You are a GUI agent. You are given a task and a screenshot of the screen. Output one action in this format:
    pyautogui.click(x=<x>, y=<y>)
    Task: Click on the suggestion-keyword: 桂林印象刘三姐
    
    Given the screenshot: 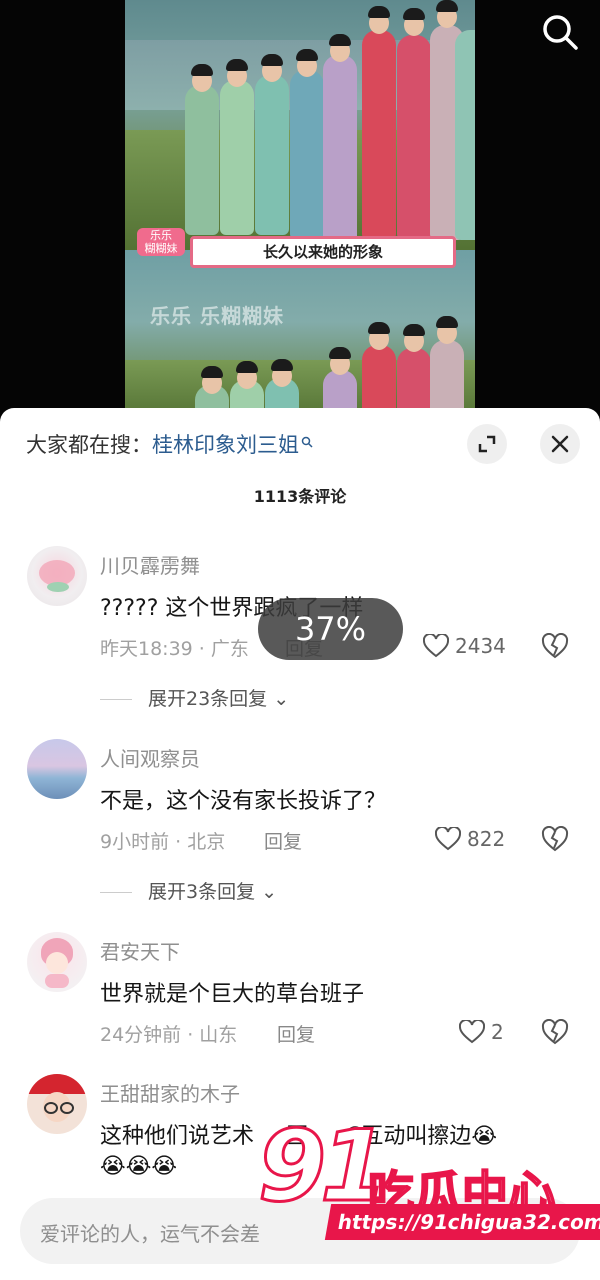 What is the action you would take?
    pyautogui.click(x=225, y=445)
    